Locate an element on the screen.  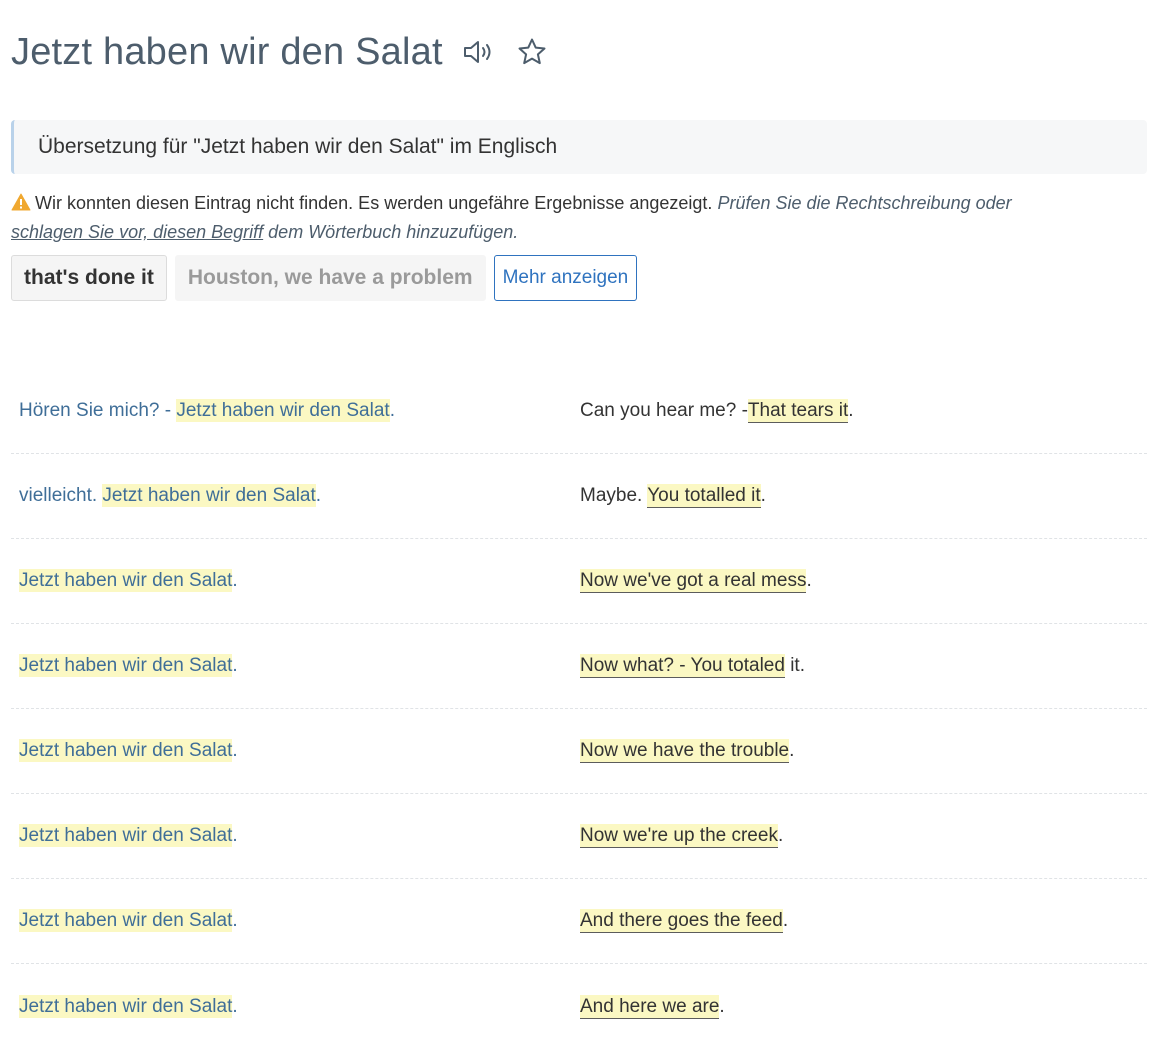
target-highlight: That tears it is located at coordinates (798, 411).